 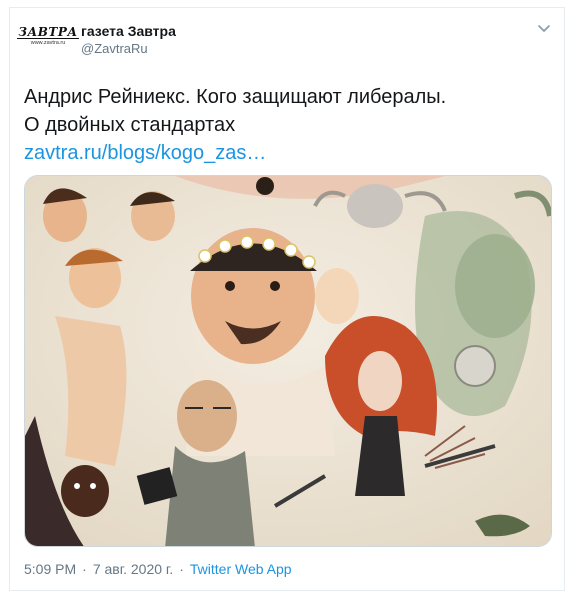 I want to click on display-name: газета Завтра, so click(x=128, y=31).